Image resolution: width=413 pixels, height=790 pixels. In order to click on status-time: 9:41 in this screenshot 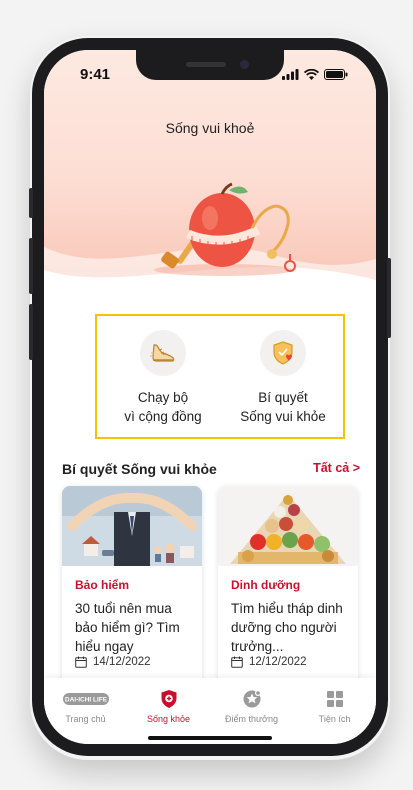, I will do `click(95, 74)`.